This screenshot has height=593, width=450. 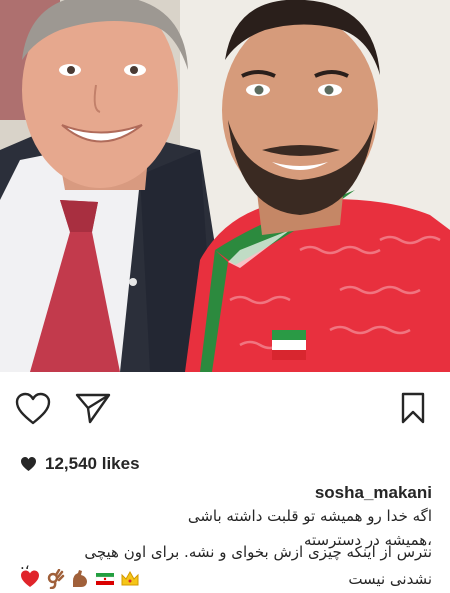 I want to click on save-button, so click(x=413, y=408).